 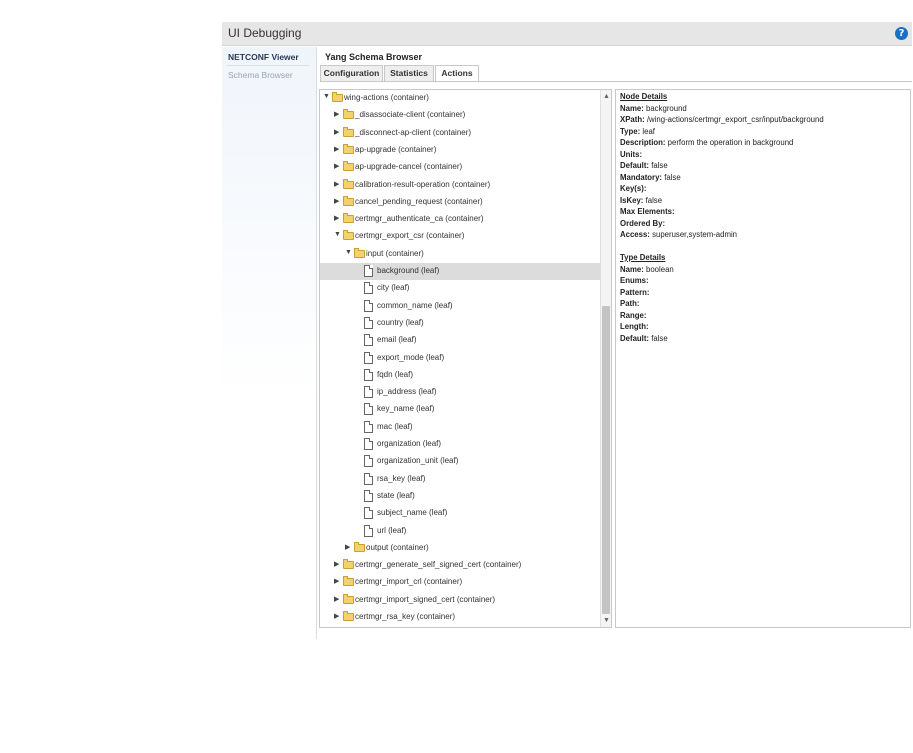 I want to click on tree-leaf-node: rsa_key (leaf), so click(x=460, y=479).